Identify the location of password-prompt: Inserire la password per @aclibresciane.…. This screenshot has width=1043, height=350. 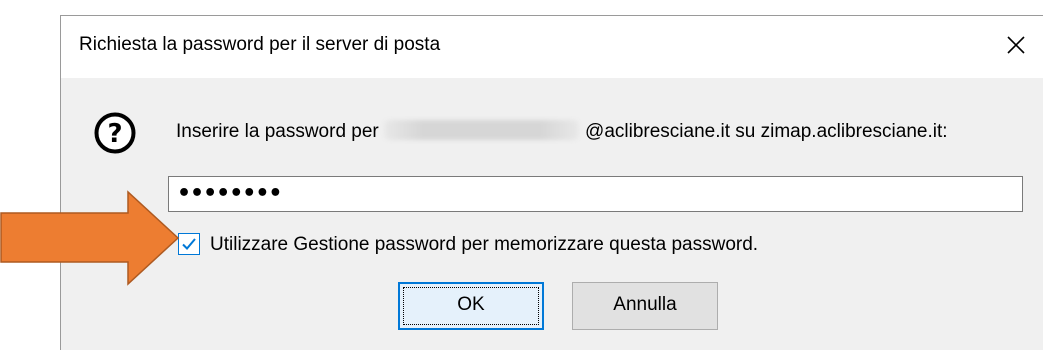
(562, 131).